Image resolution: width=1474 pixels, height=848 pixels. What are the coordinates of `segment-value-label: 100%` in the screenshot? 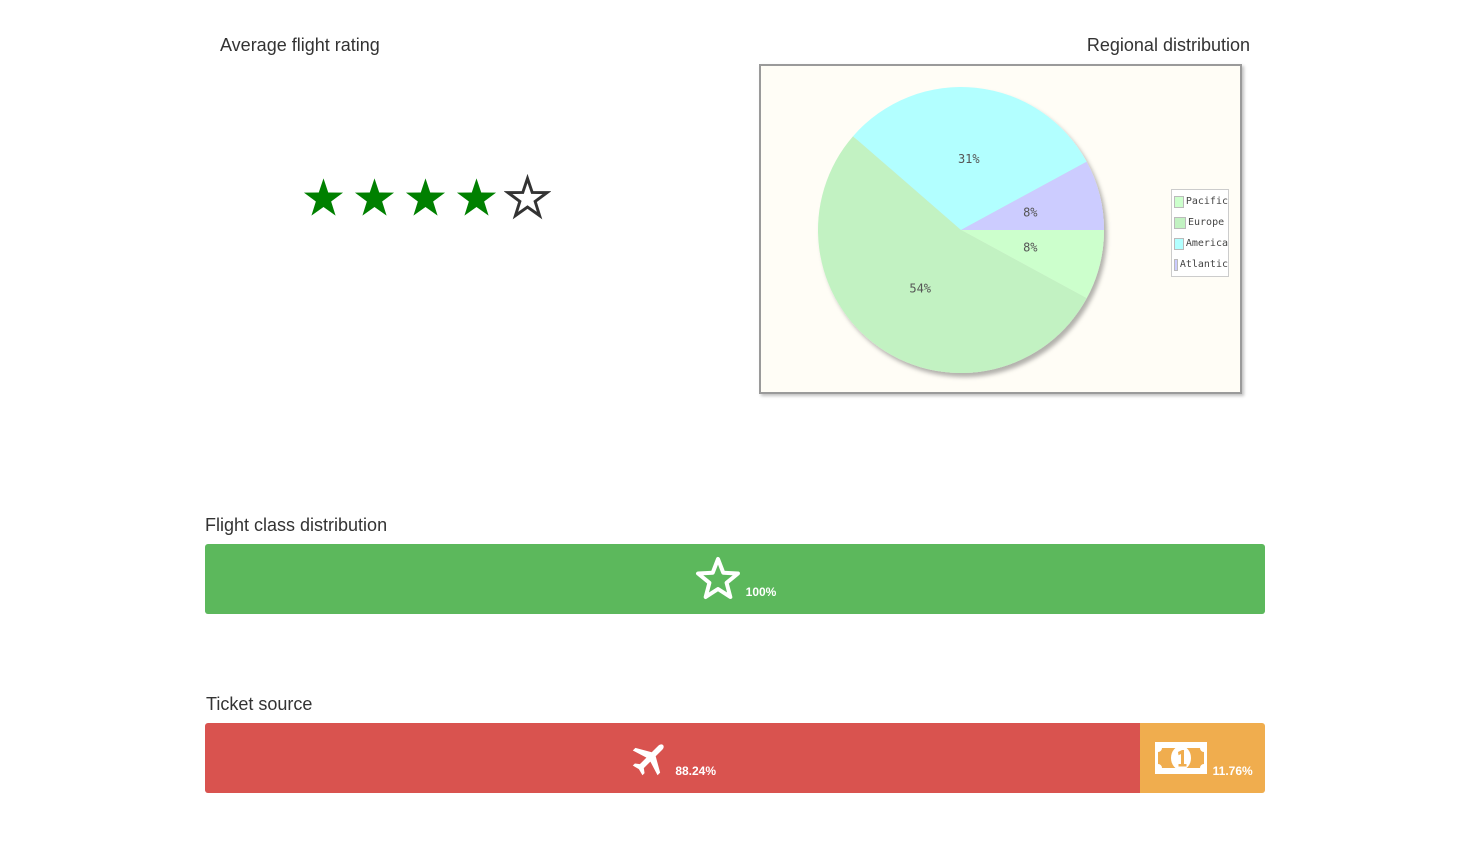 It's located at (761, 592).